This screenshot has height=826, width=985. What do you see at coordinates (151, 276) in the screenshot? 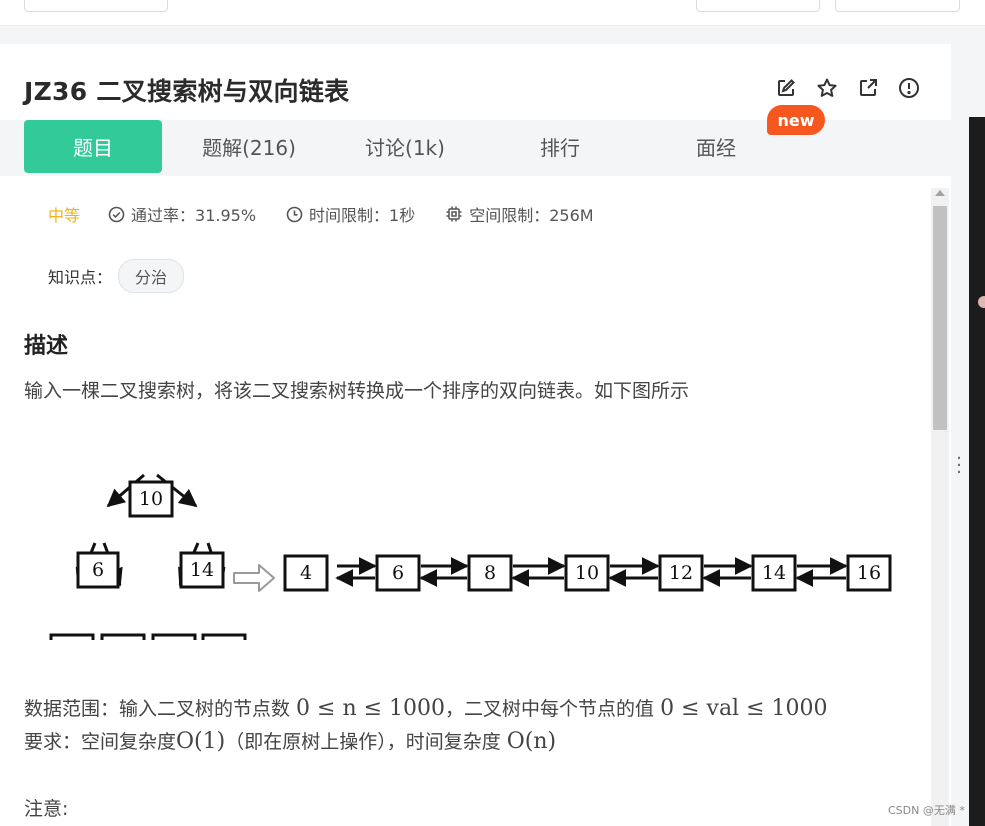
I see `knowledge-tag: 分治` at bounding box center [151, 276].